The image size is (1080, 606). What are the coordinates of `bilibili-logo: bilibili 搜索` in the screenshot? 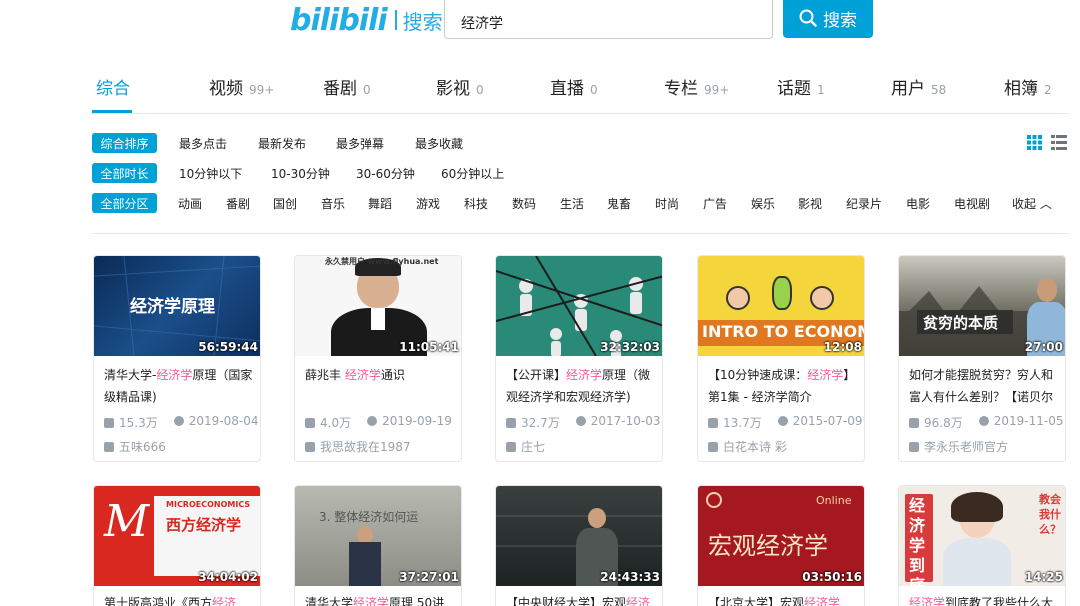 It's located at (366, 20).